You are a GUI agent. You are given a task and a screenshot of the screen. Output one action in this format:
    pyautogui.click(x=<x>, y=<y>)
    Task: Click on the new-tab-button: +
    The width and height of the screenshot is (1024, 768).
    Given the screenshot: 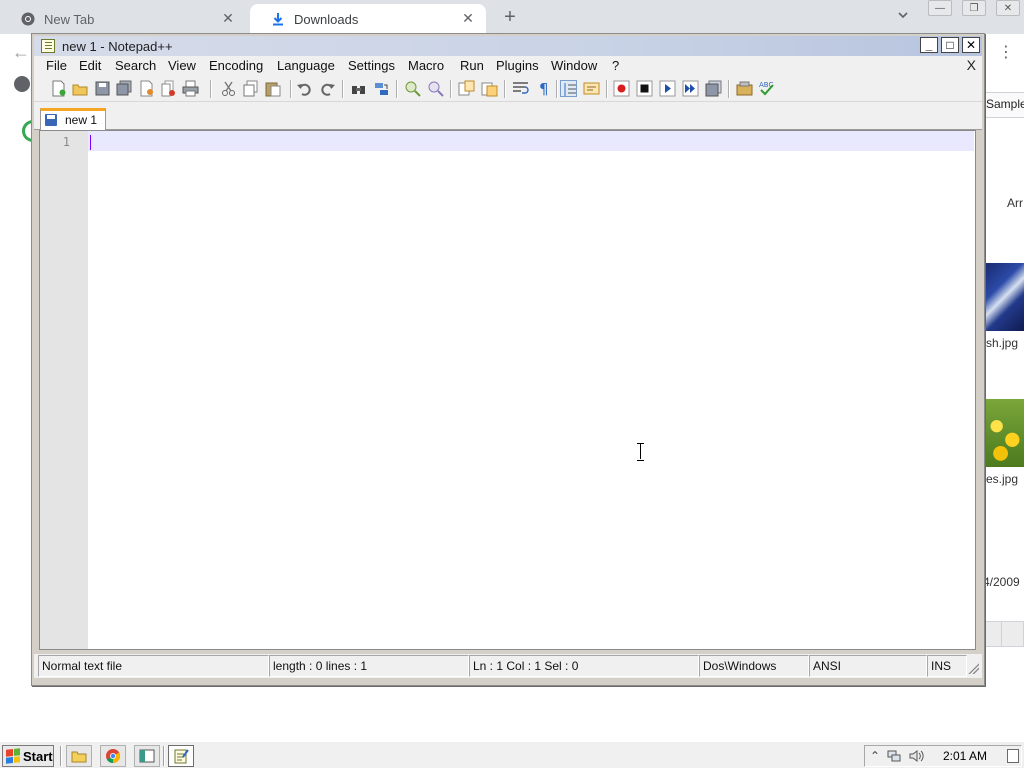 What is the action you would take?
    pyautogui.click(x=510, y=17)
    